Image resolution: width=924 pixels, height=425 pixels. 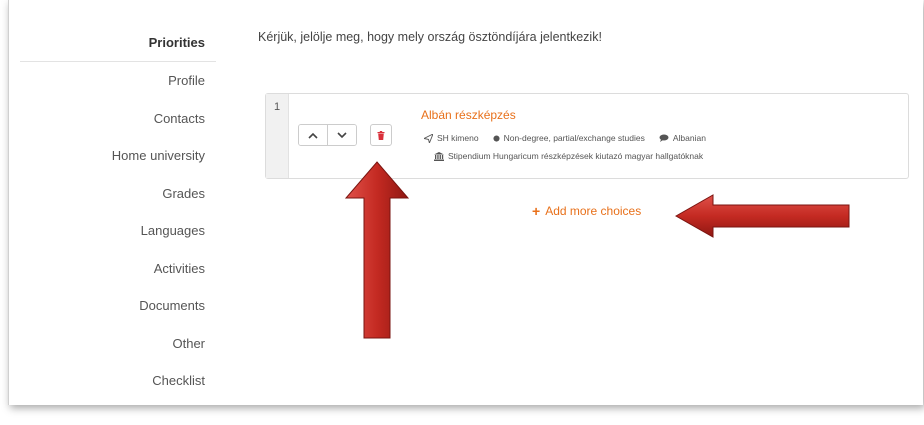 What do you see at coordinates (118, 81) in the screenshot?
I see `sidebar-item-profile: Profile` at bounding box center [118, 81].